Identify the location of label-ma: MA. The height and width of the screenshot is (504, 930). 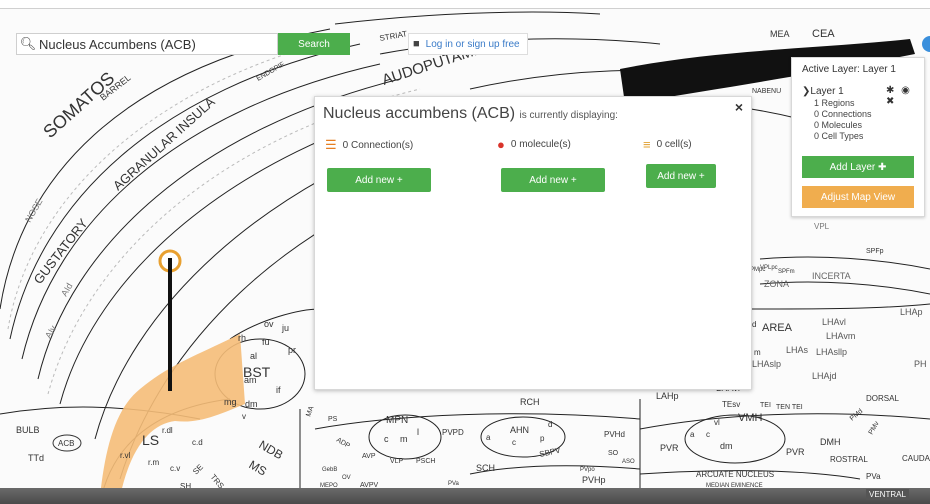
(310, 411).